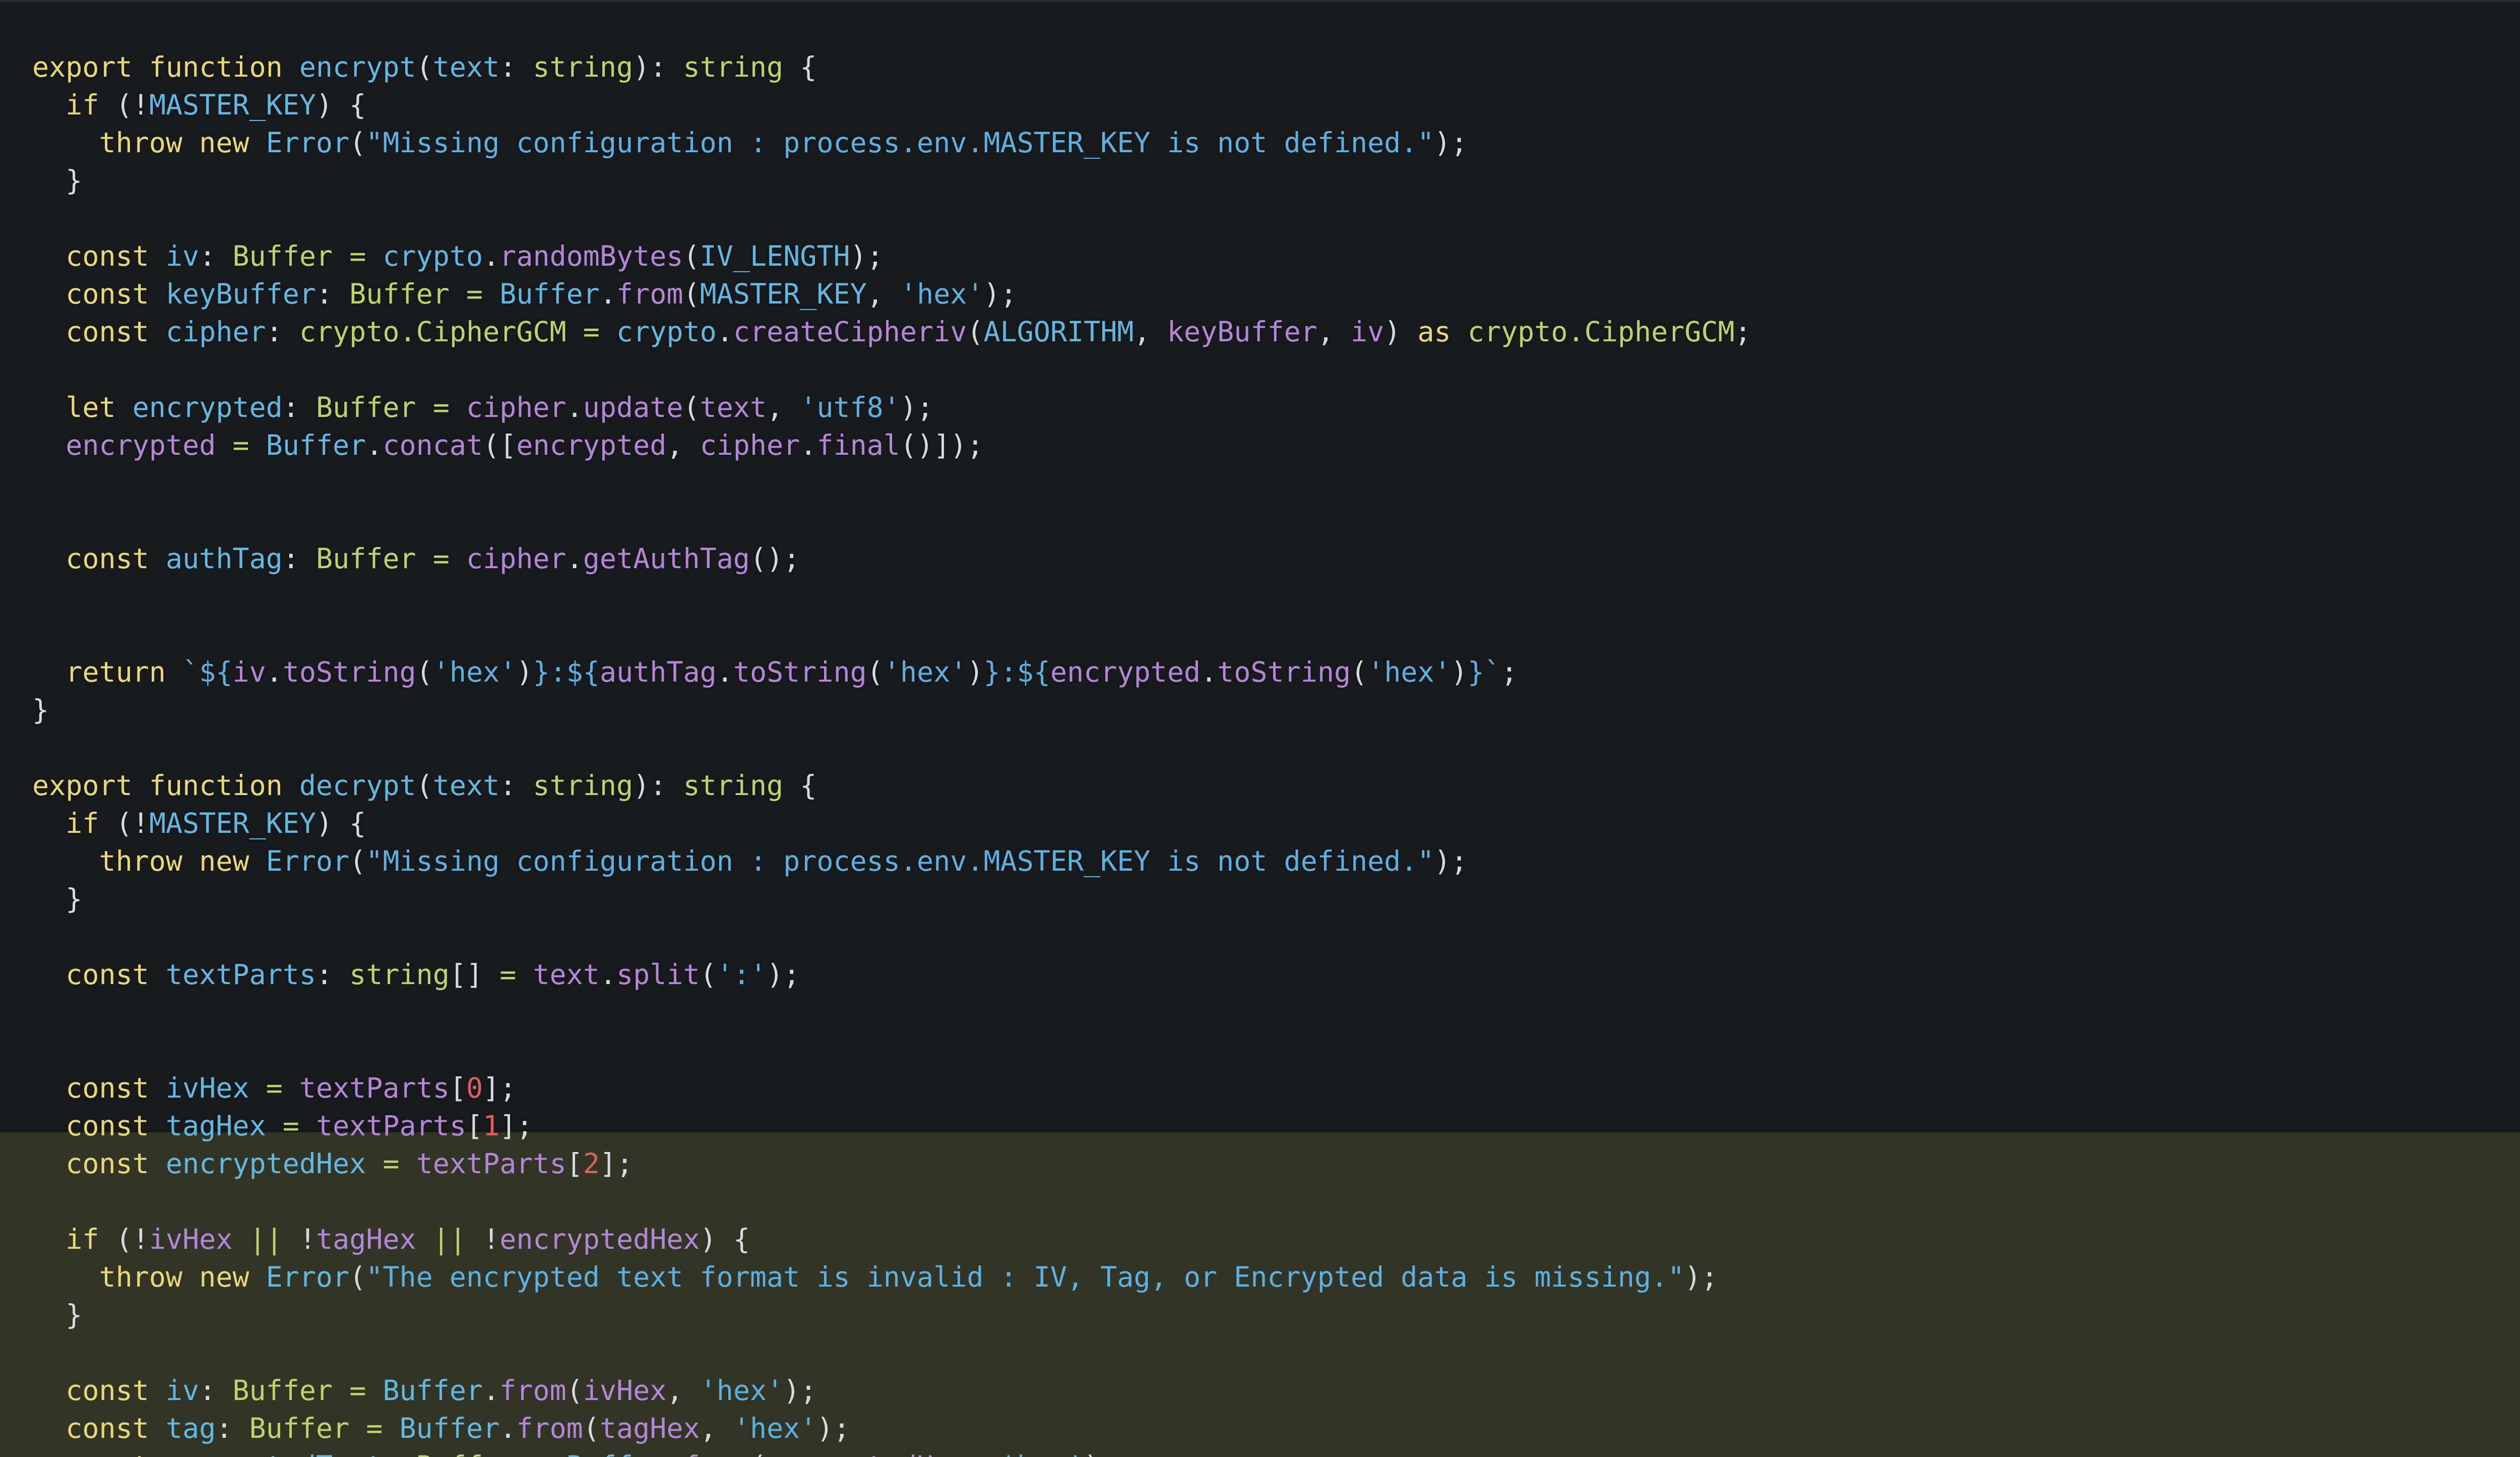 The image size is (2520, 1457). I want to click on code-token: IV_LENGTH, so click(775, 256).